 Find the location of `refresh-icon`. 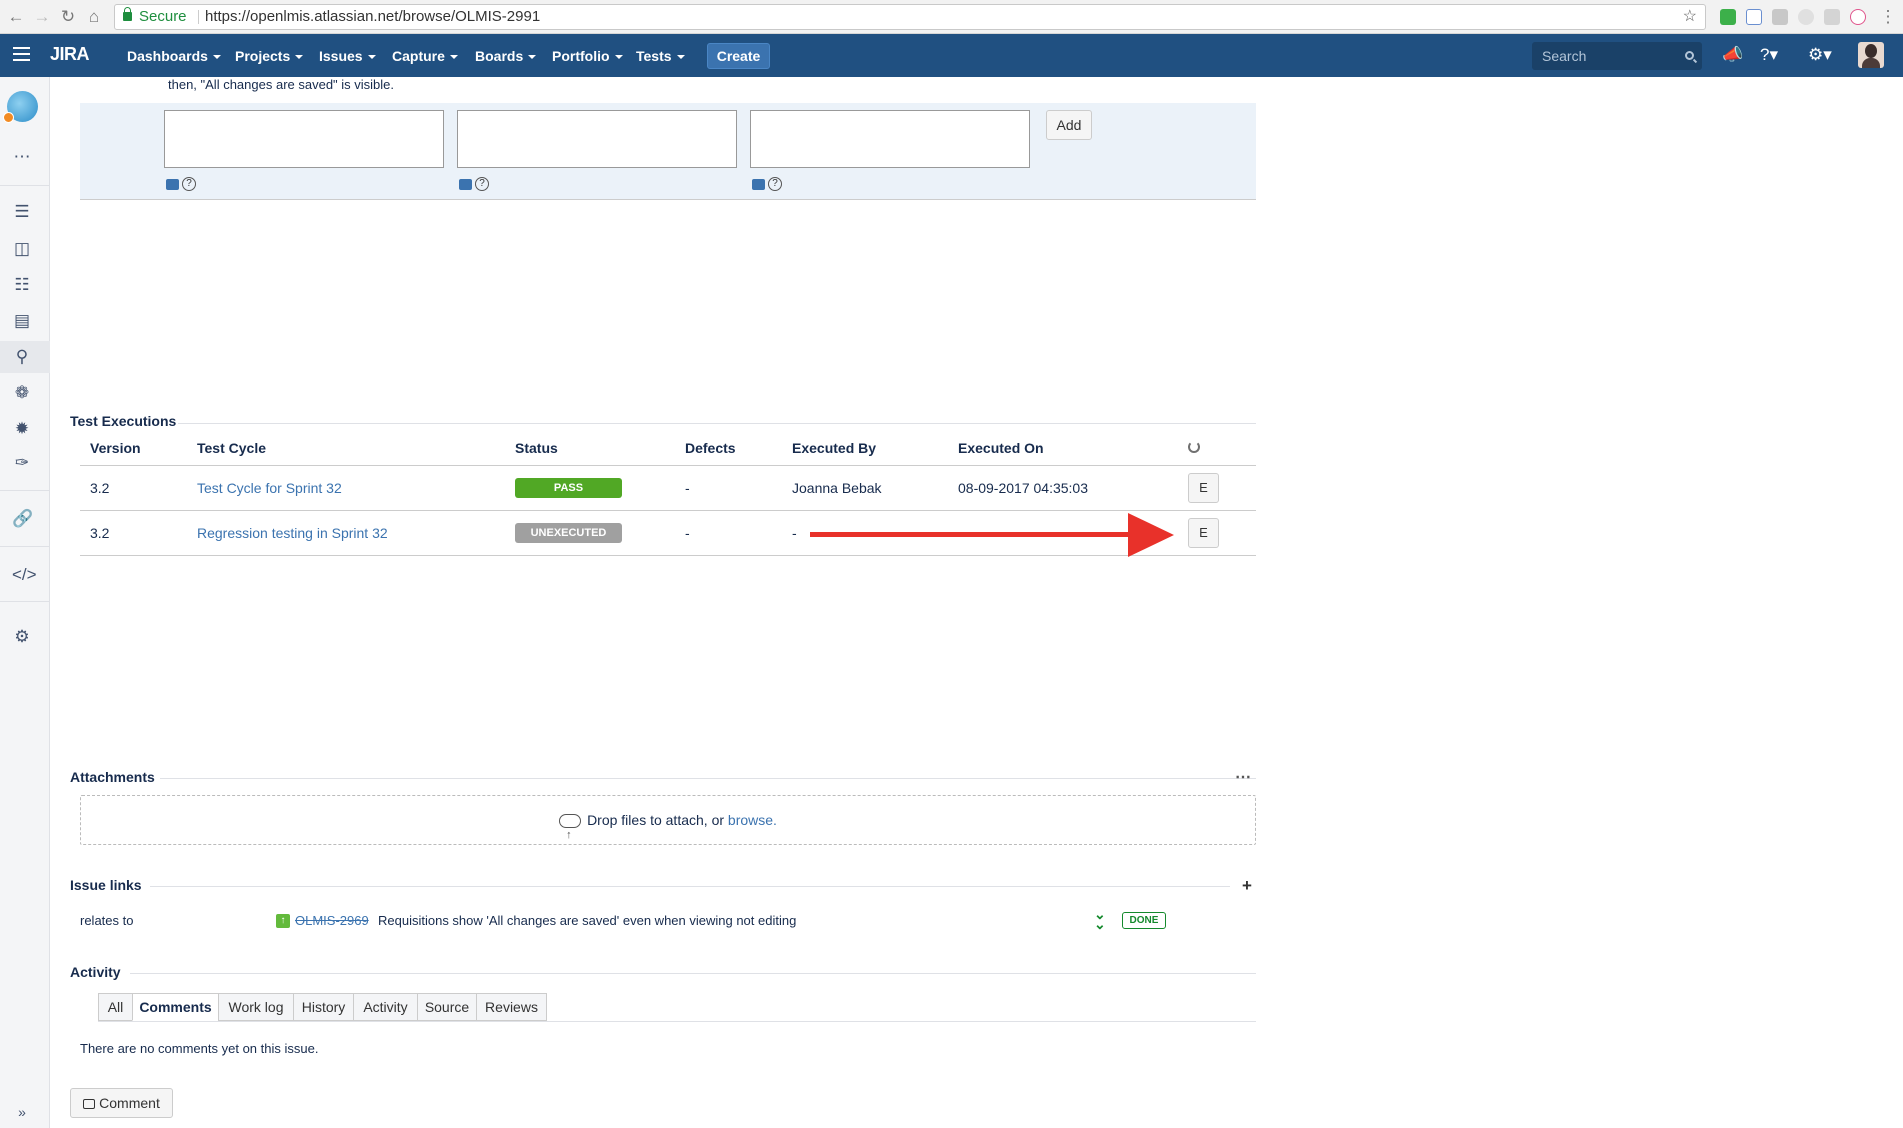

refresh-icon is located at coordinates (1194, 446).